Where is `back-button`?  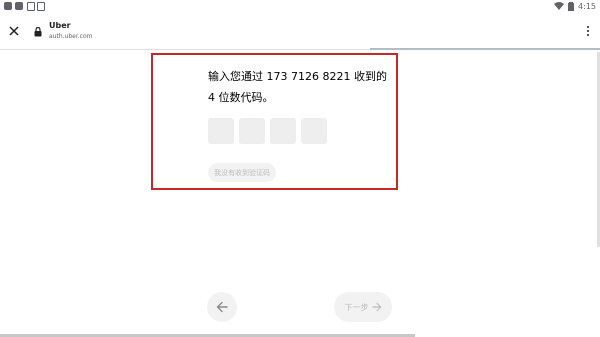
back-button is located at coordinates (222, 307).